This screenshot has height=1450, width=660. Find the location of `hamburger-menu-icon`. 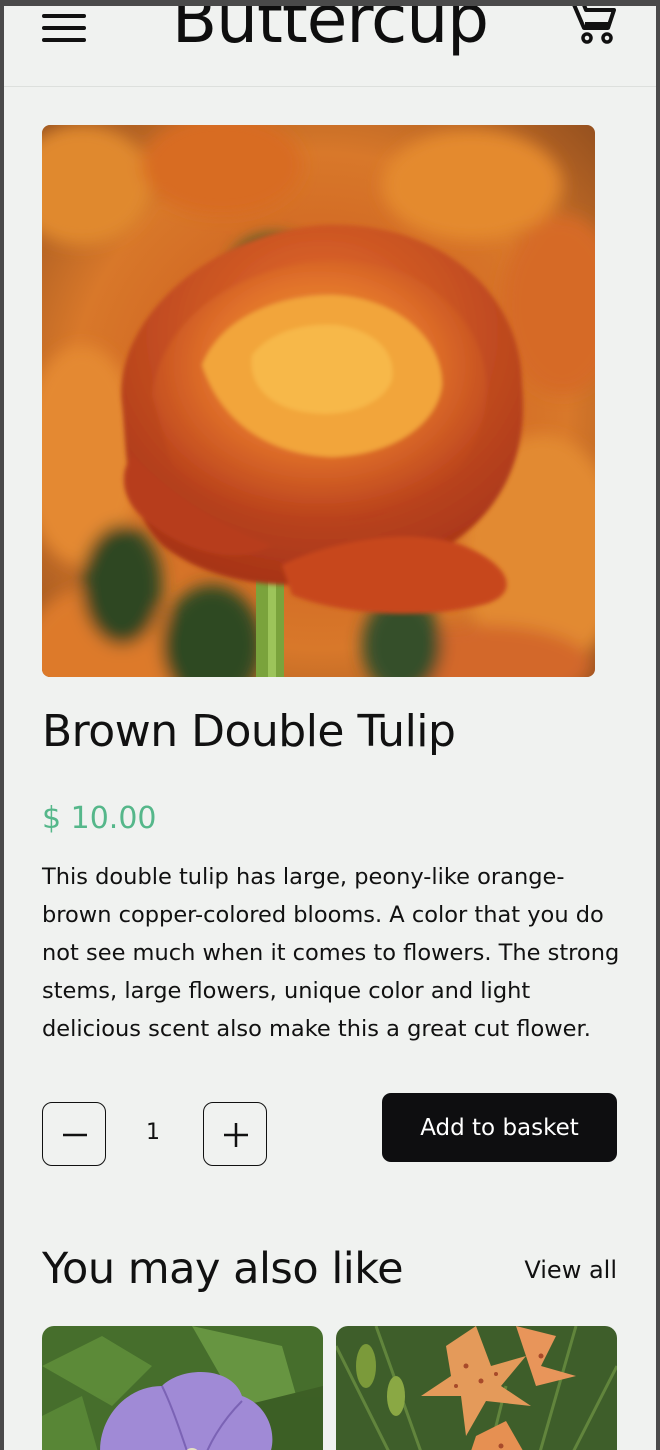

hamburger-menu-icon is located at coordinates (65, 29).